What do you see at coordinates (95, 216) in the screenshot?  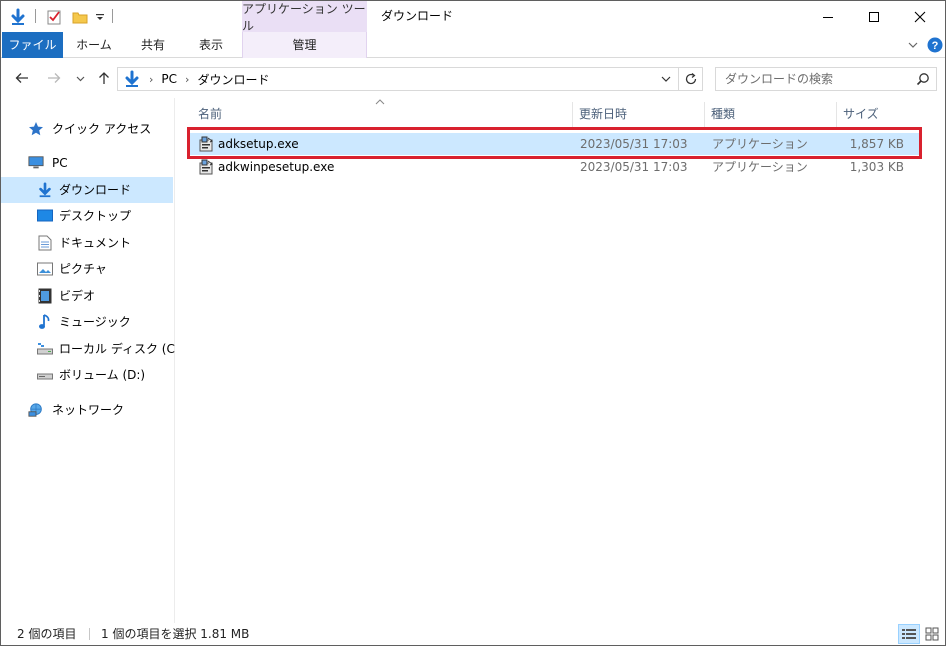 I see `sidebar-item-label: デスクトップ` at bounding box center [95, 216].